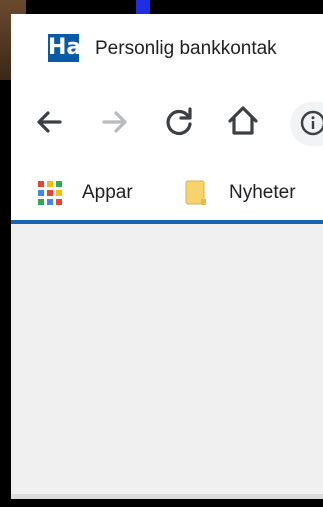 The height and width of the screenshot is (507, 323). What do you see at coordinates (167, 192) in the screenshot?
I see `bookmarks-bar: Appar Nyheter` at bounding box center [167, 192].